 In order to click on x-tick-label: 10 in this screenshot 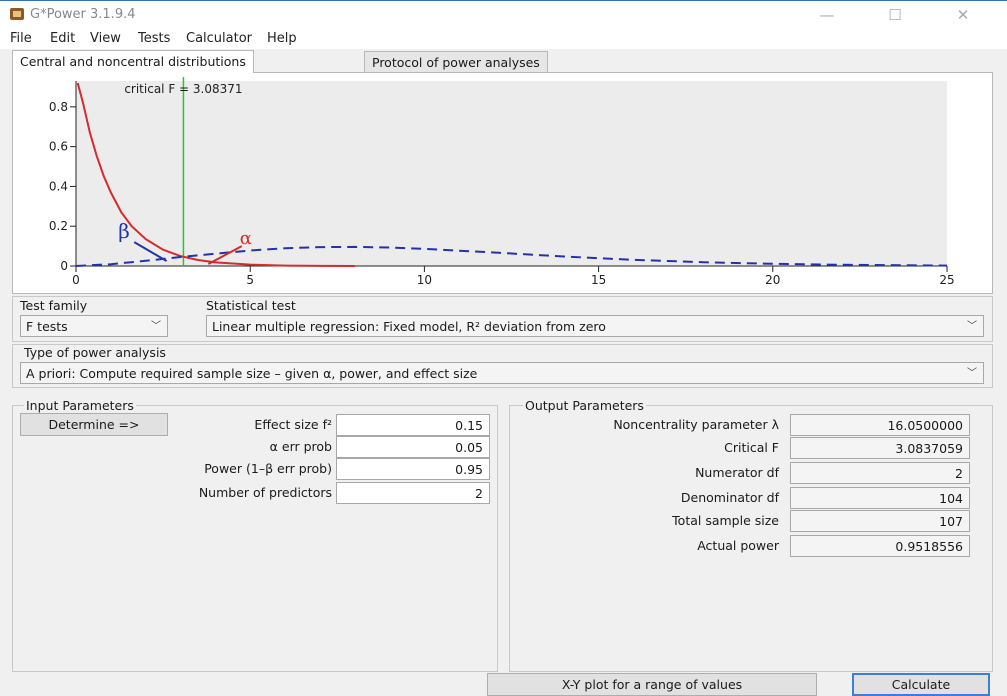, I will do `click(424, 280)`.